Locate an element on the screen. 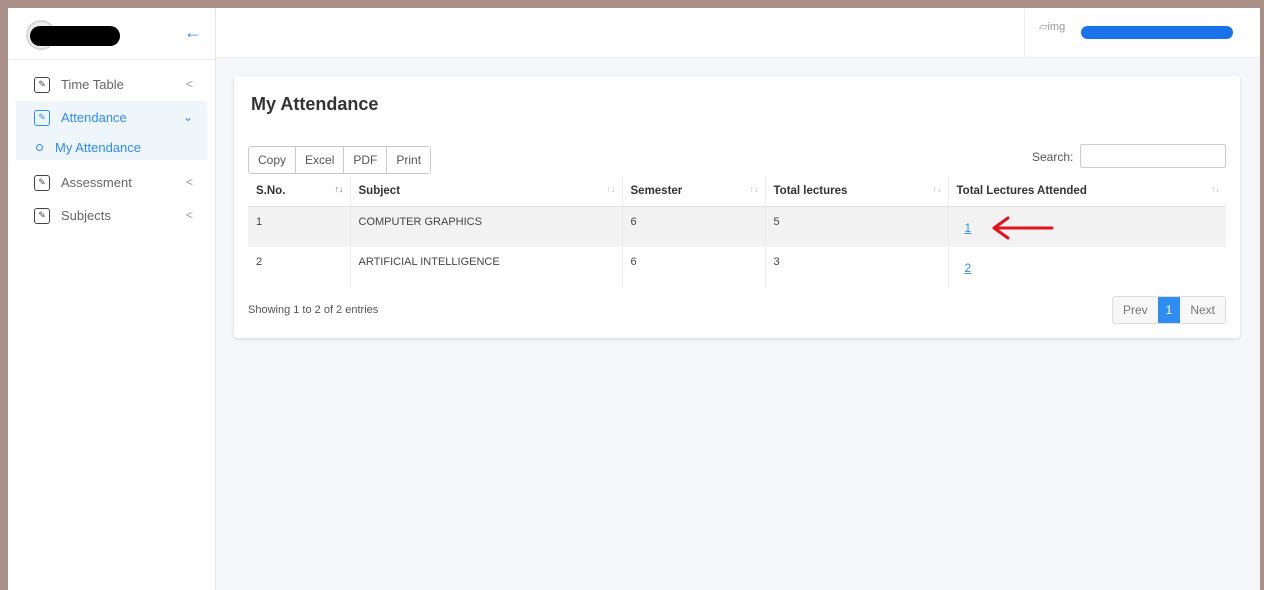  header-label: Semester is located at coordinates (656, 190).